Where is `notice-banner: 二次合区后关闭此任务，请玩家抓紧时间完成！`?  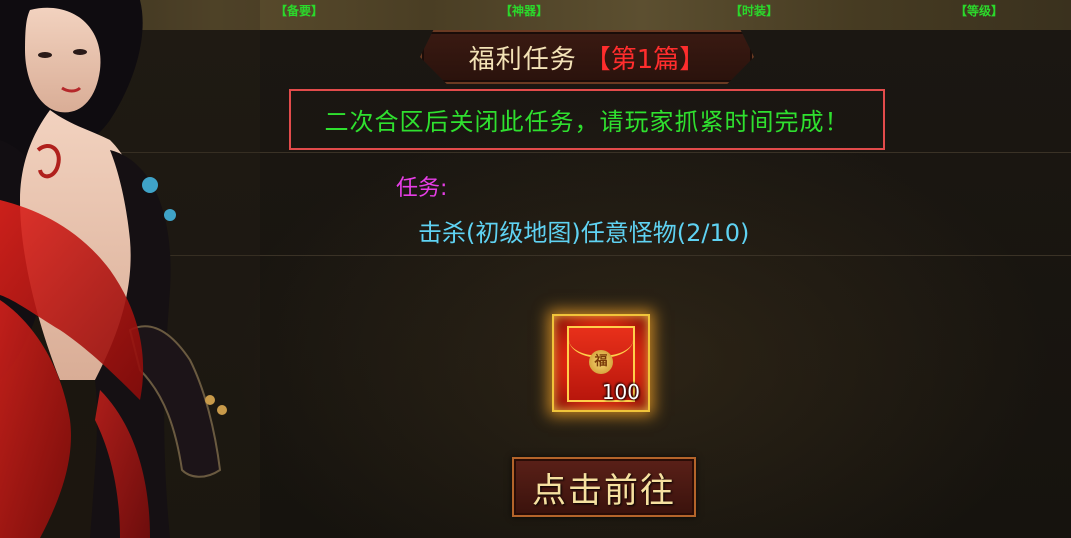 notice-banner: 二次合区后关闭此任务，请玩家抓紧时间完成！ is located at coordinates (587, 119).